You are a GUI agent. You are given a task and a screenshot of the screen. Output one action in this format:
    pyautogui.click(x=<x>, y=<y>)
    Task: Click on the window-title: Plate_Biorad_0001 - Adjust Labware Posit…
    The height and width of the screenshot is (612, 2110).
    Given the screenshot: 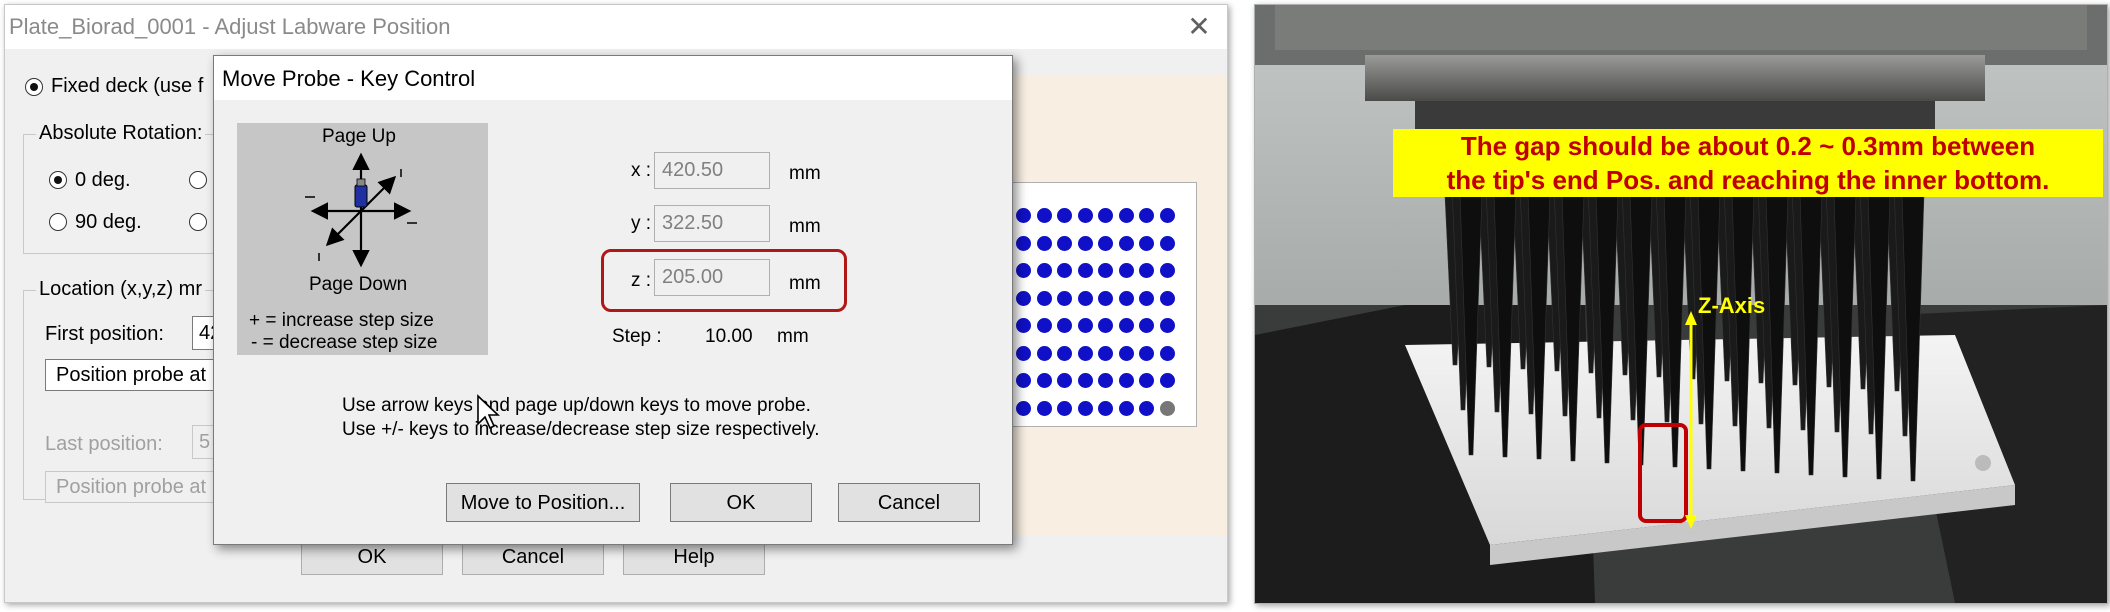 What is the action you would take?
    pyautogui.click(x=230, y=26)
    